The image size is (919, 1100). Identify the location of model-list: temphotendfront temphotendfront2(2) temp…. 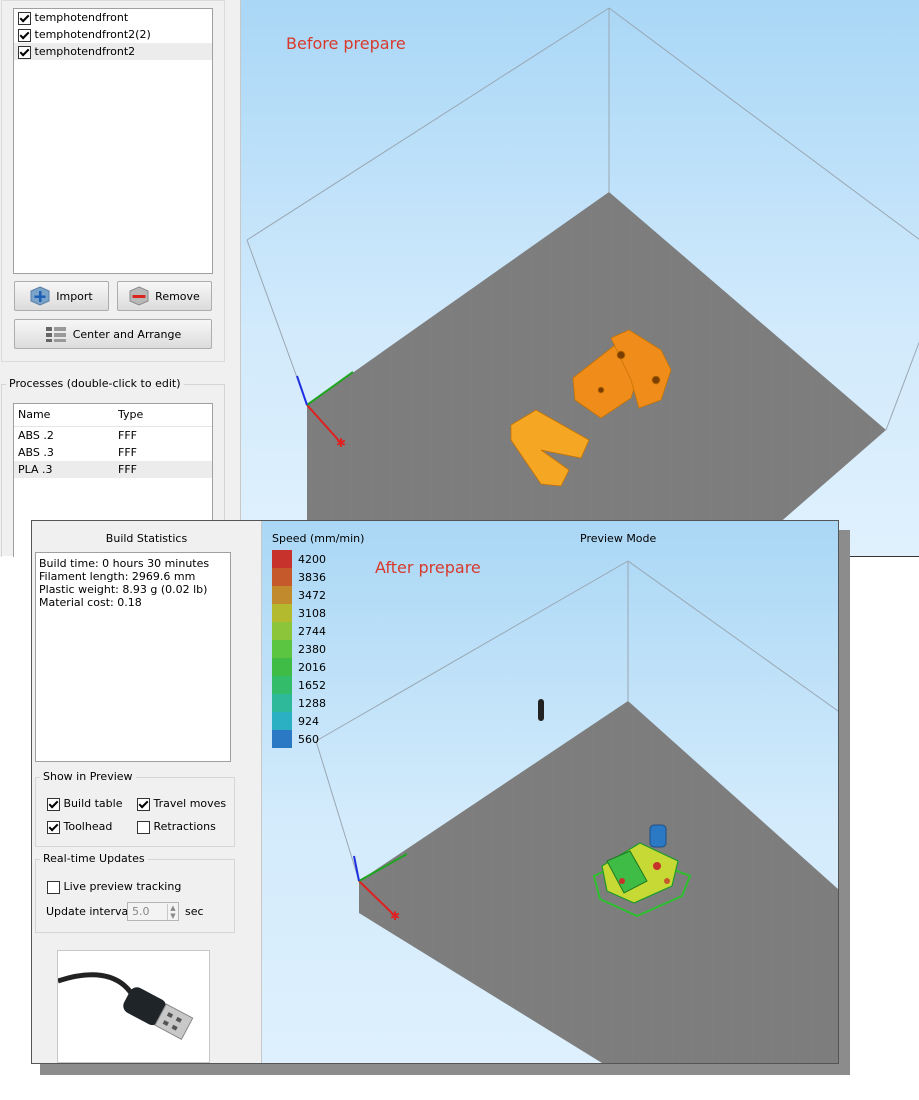
(113, 141).